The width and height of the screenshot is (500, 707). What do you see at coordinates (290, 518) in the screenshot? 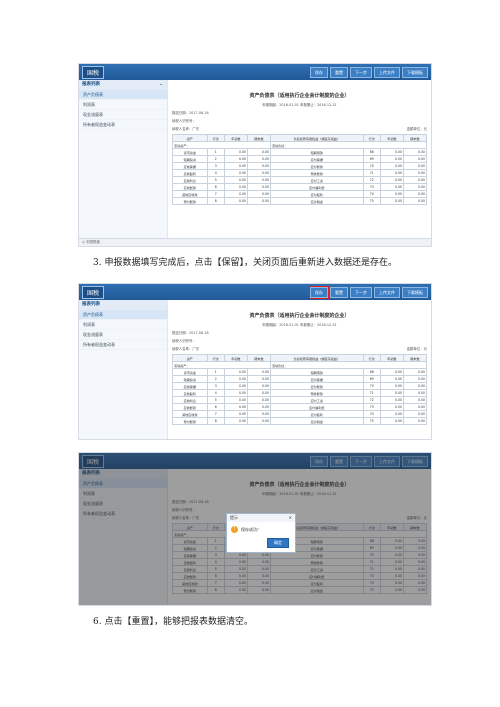
I see `close-icon: ✕` at bounding box center [290, 518].